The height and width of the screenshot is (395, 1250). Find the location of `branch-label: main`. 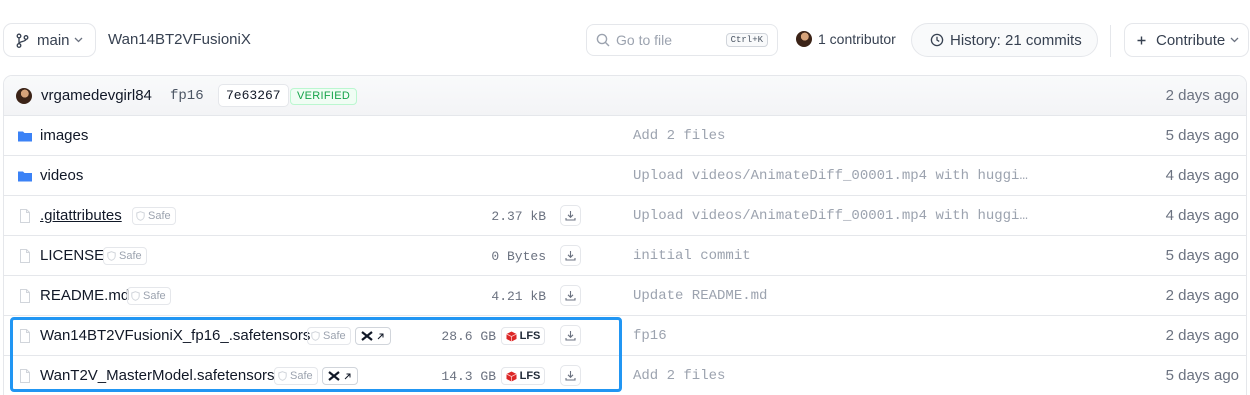

branch-label: main is located at coordinates (53, 40).